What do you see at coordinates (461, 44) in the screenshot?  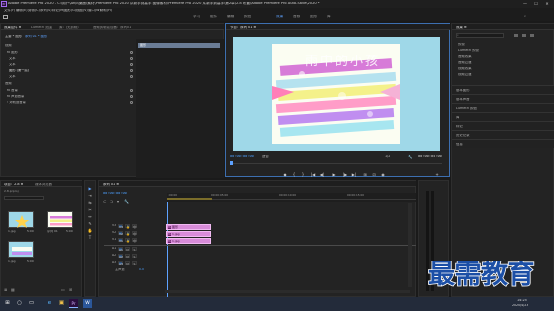 I see `effects-folder-presets: 预设` at bounding box center [461, 44].